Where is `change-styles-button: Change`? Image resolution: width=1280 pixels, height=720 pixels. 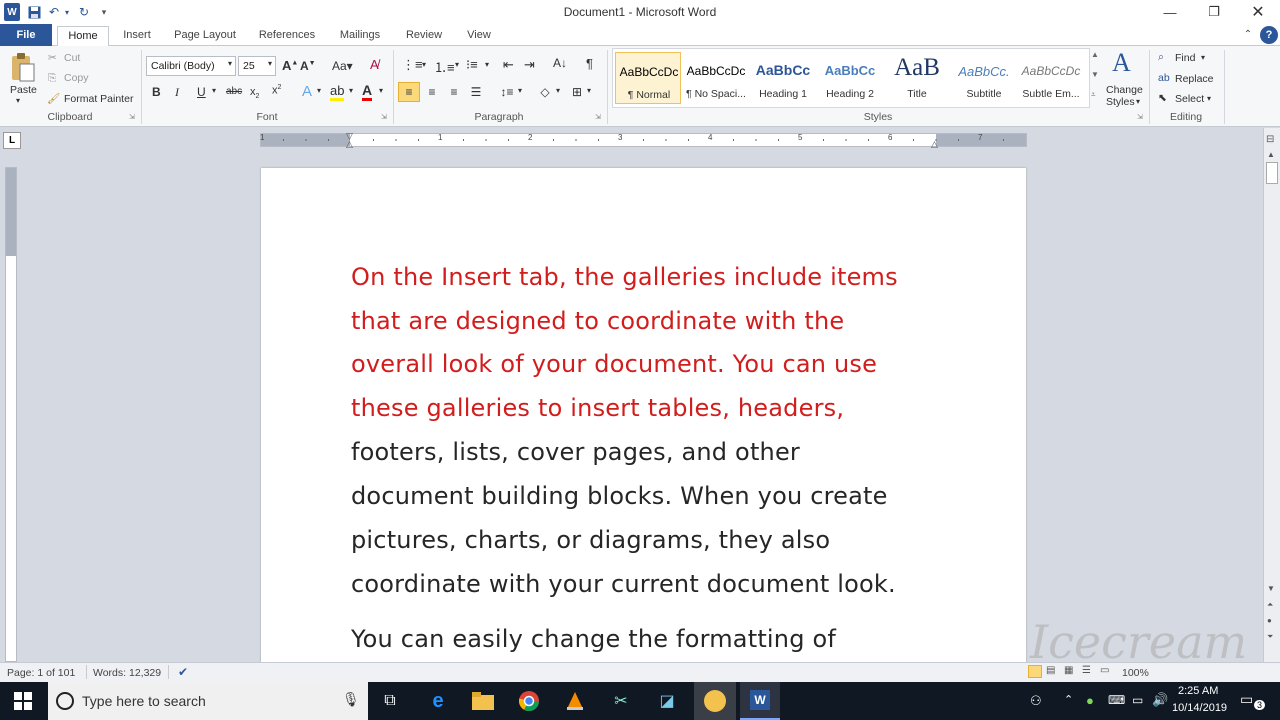 change-styles-button: Change is located at coordinates (1124, 90).